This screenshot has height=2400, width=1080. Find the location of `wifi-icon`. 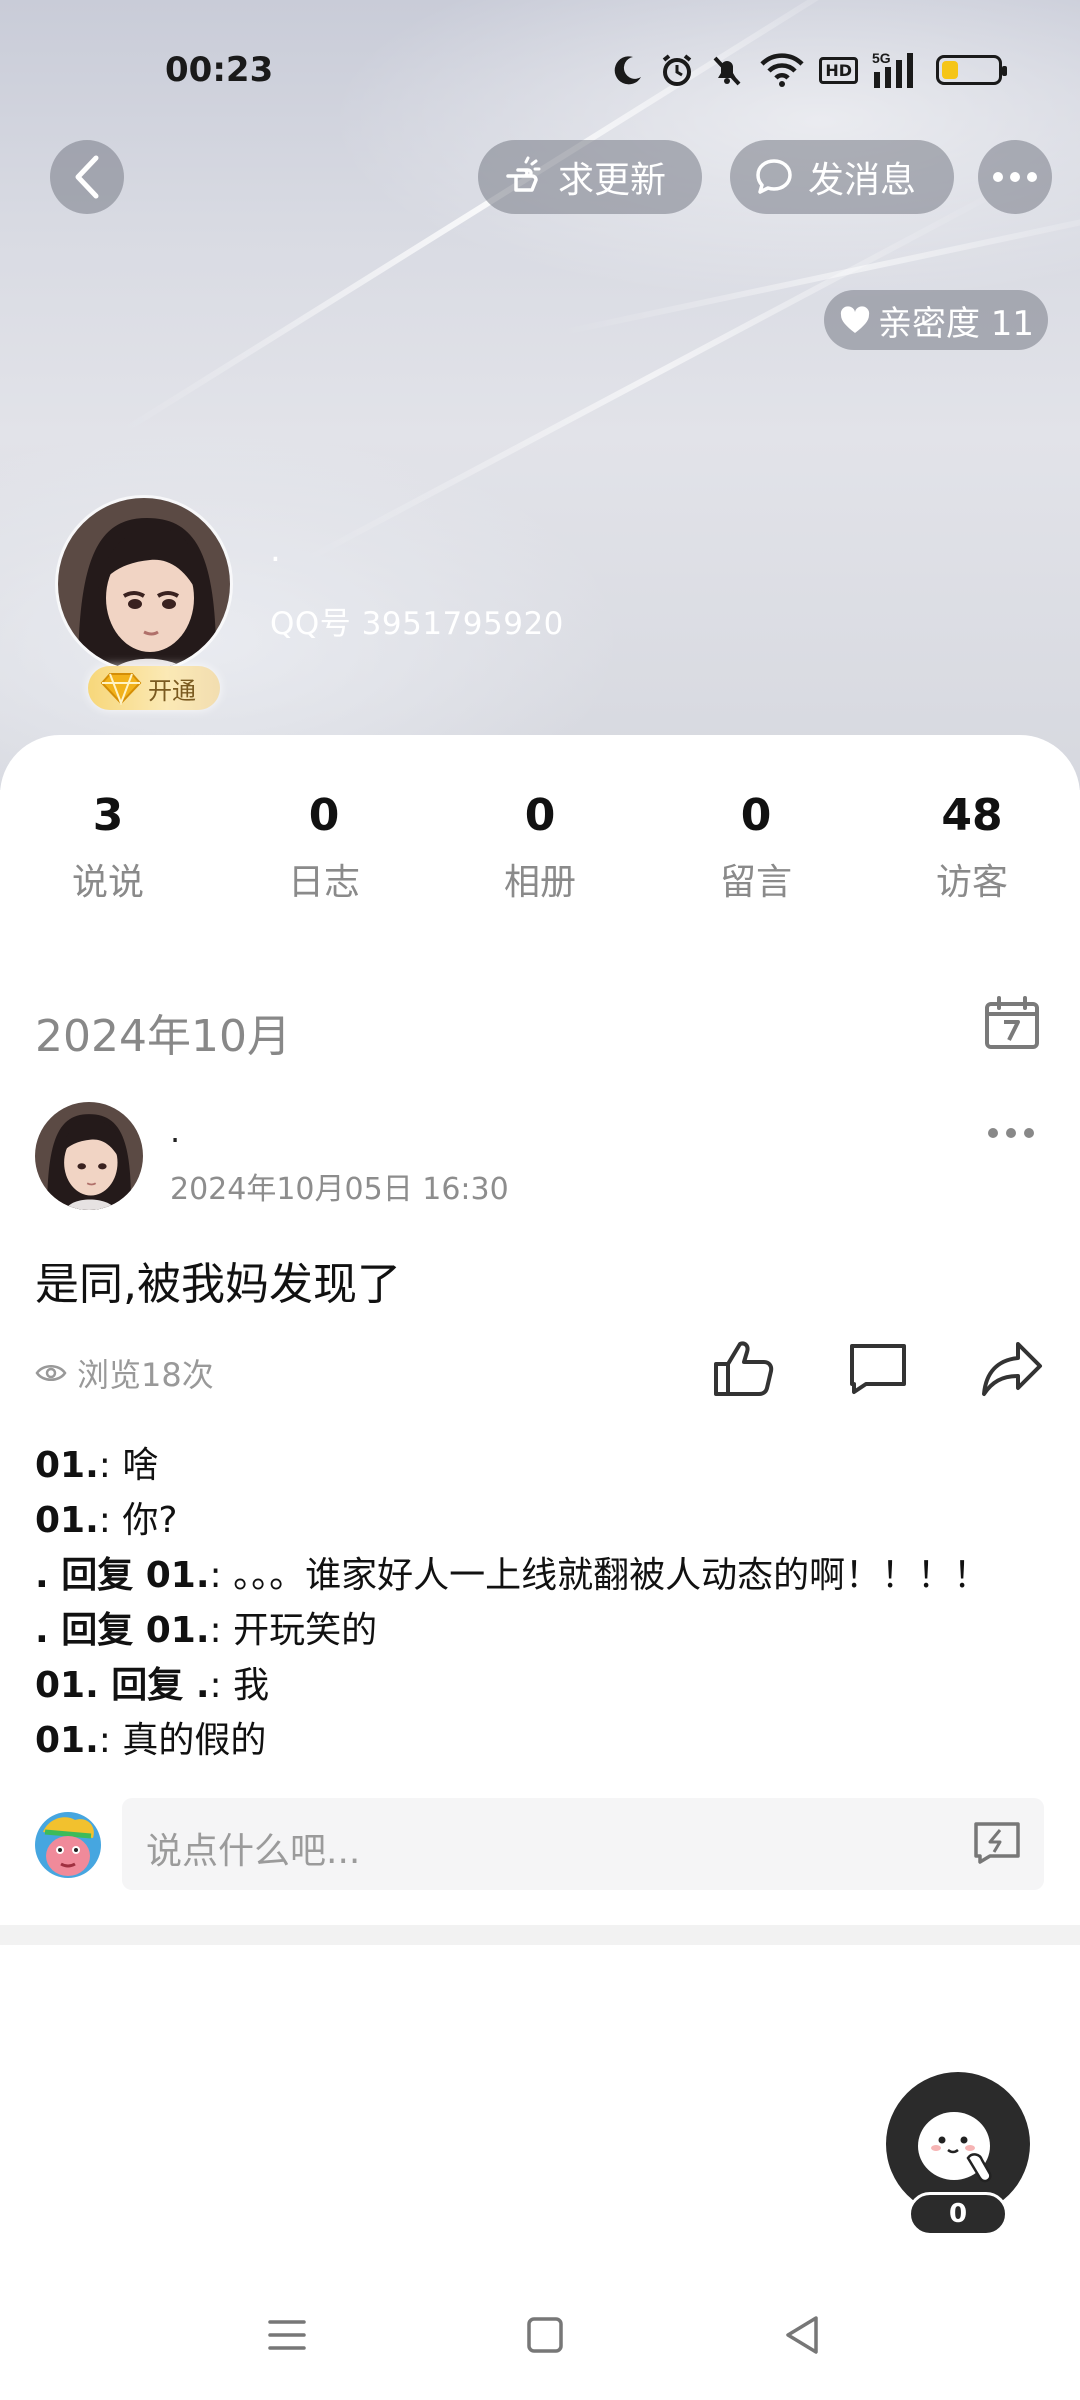

wifi-icon is located at coordinates (782, 70).